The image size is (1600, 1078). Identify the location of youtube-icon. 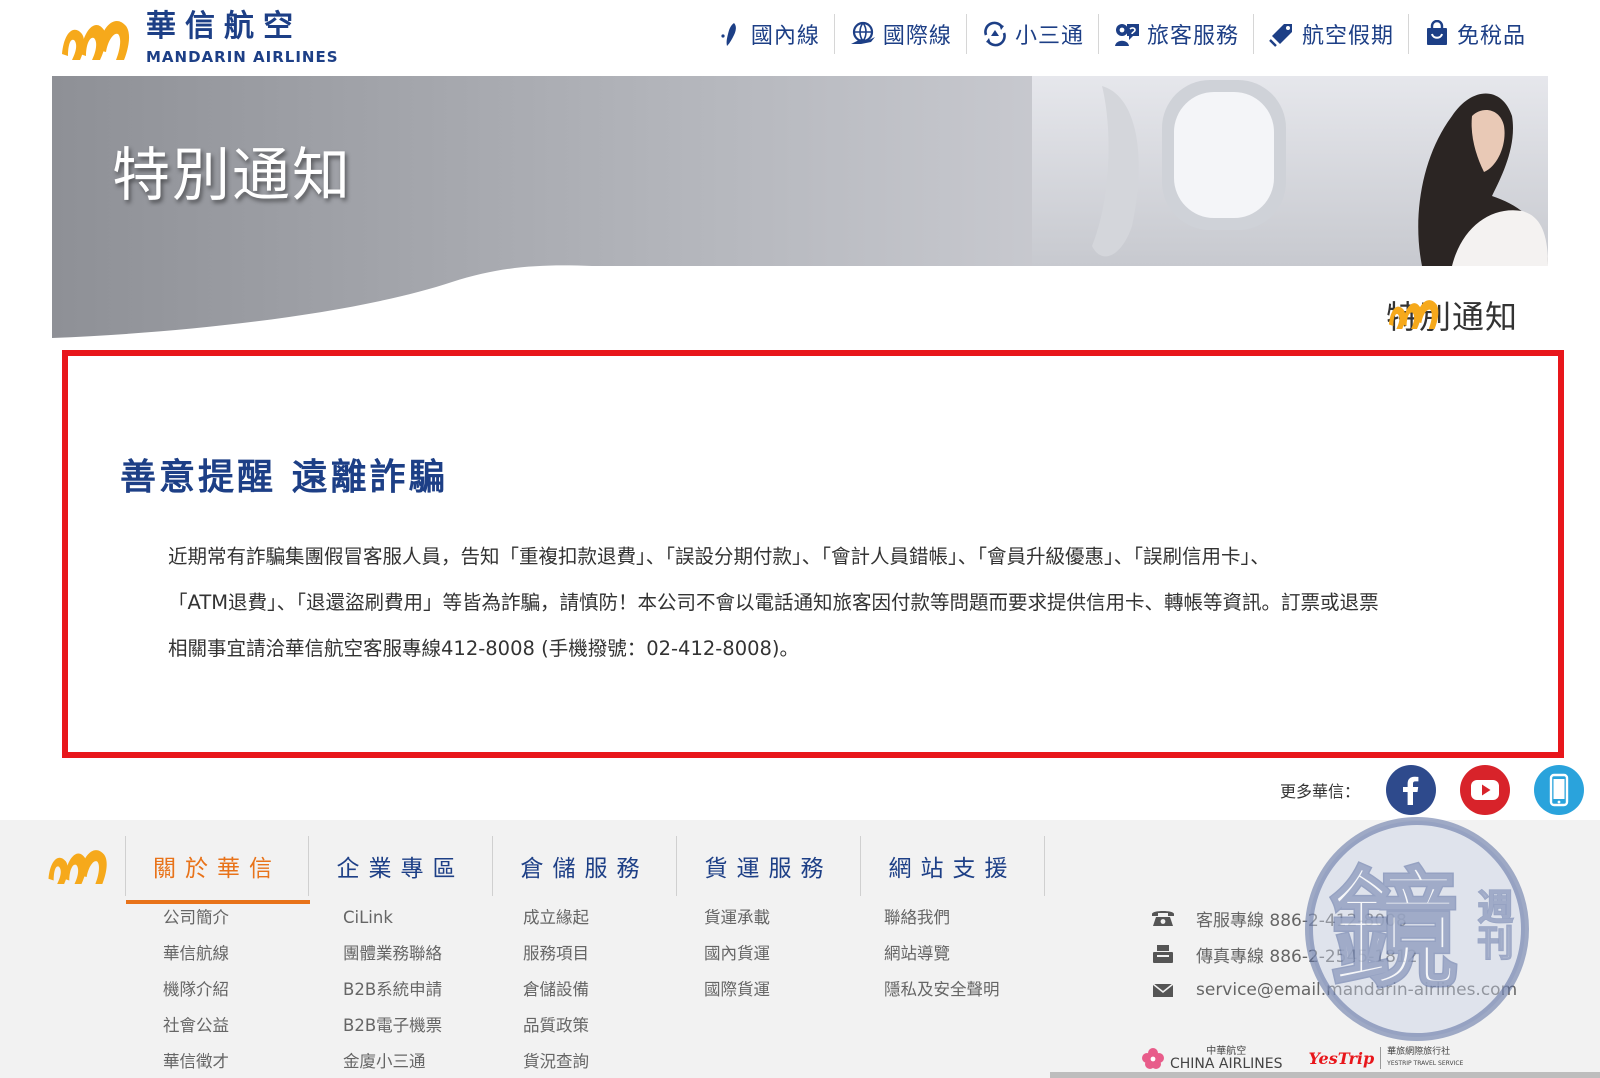
(1485, 790).